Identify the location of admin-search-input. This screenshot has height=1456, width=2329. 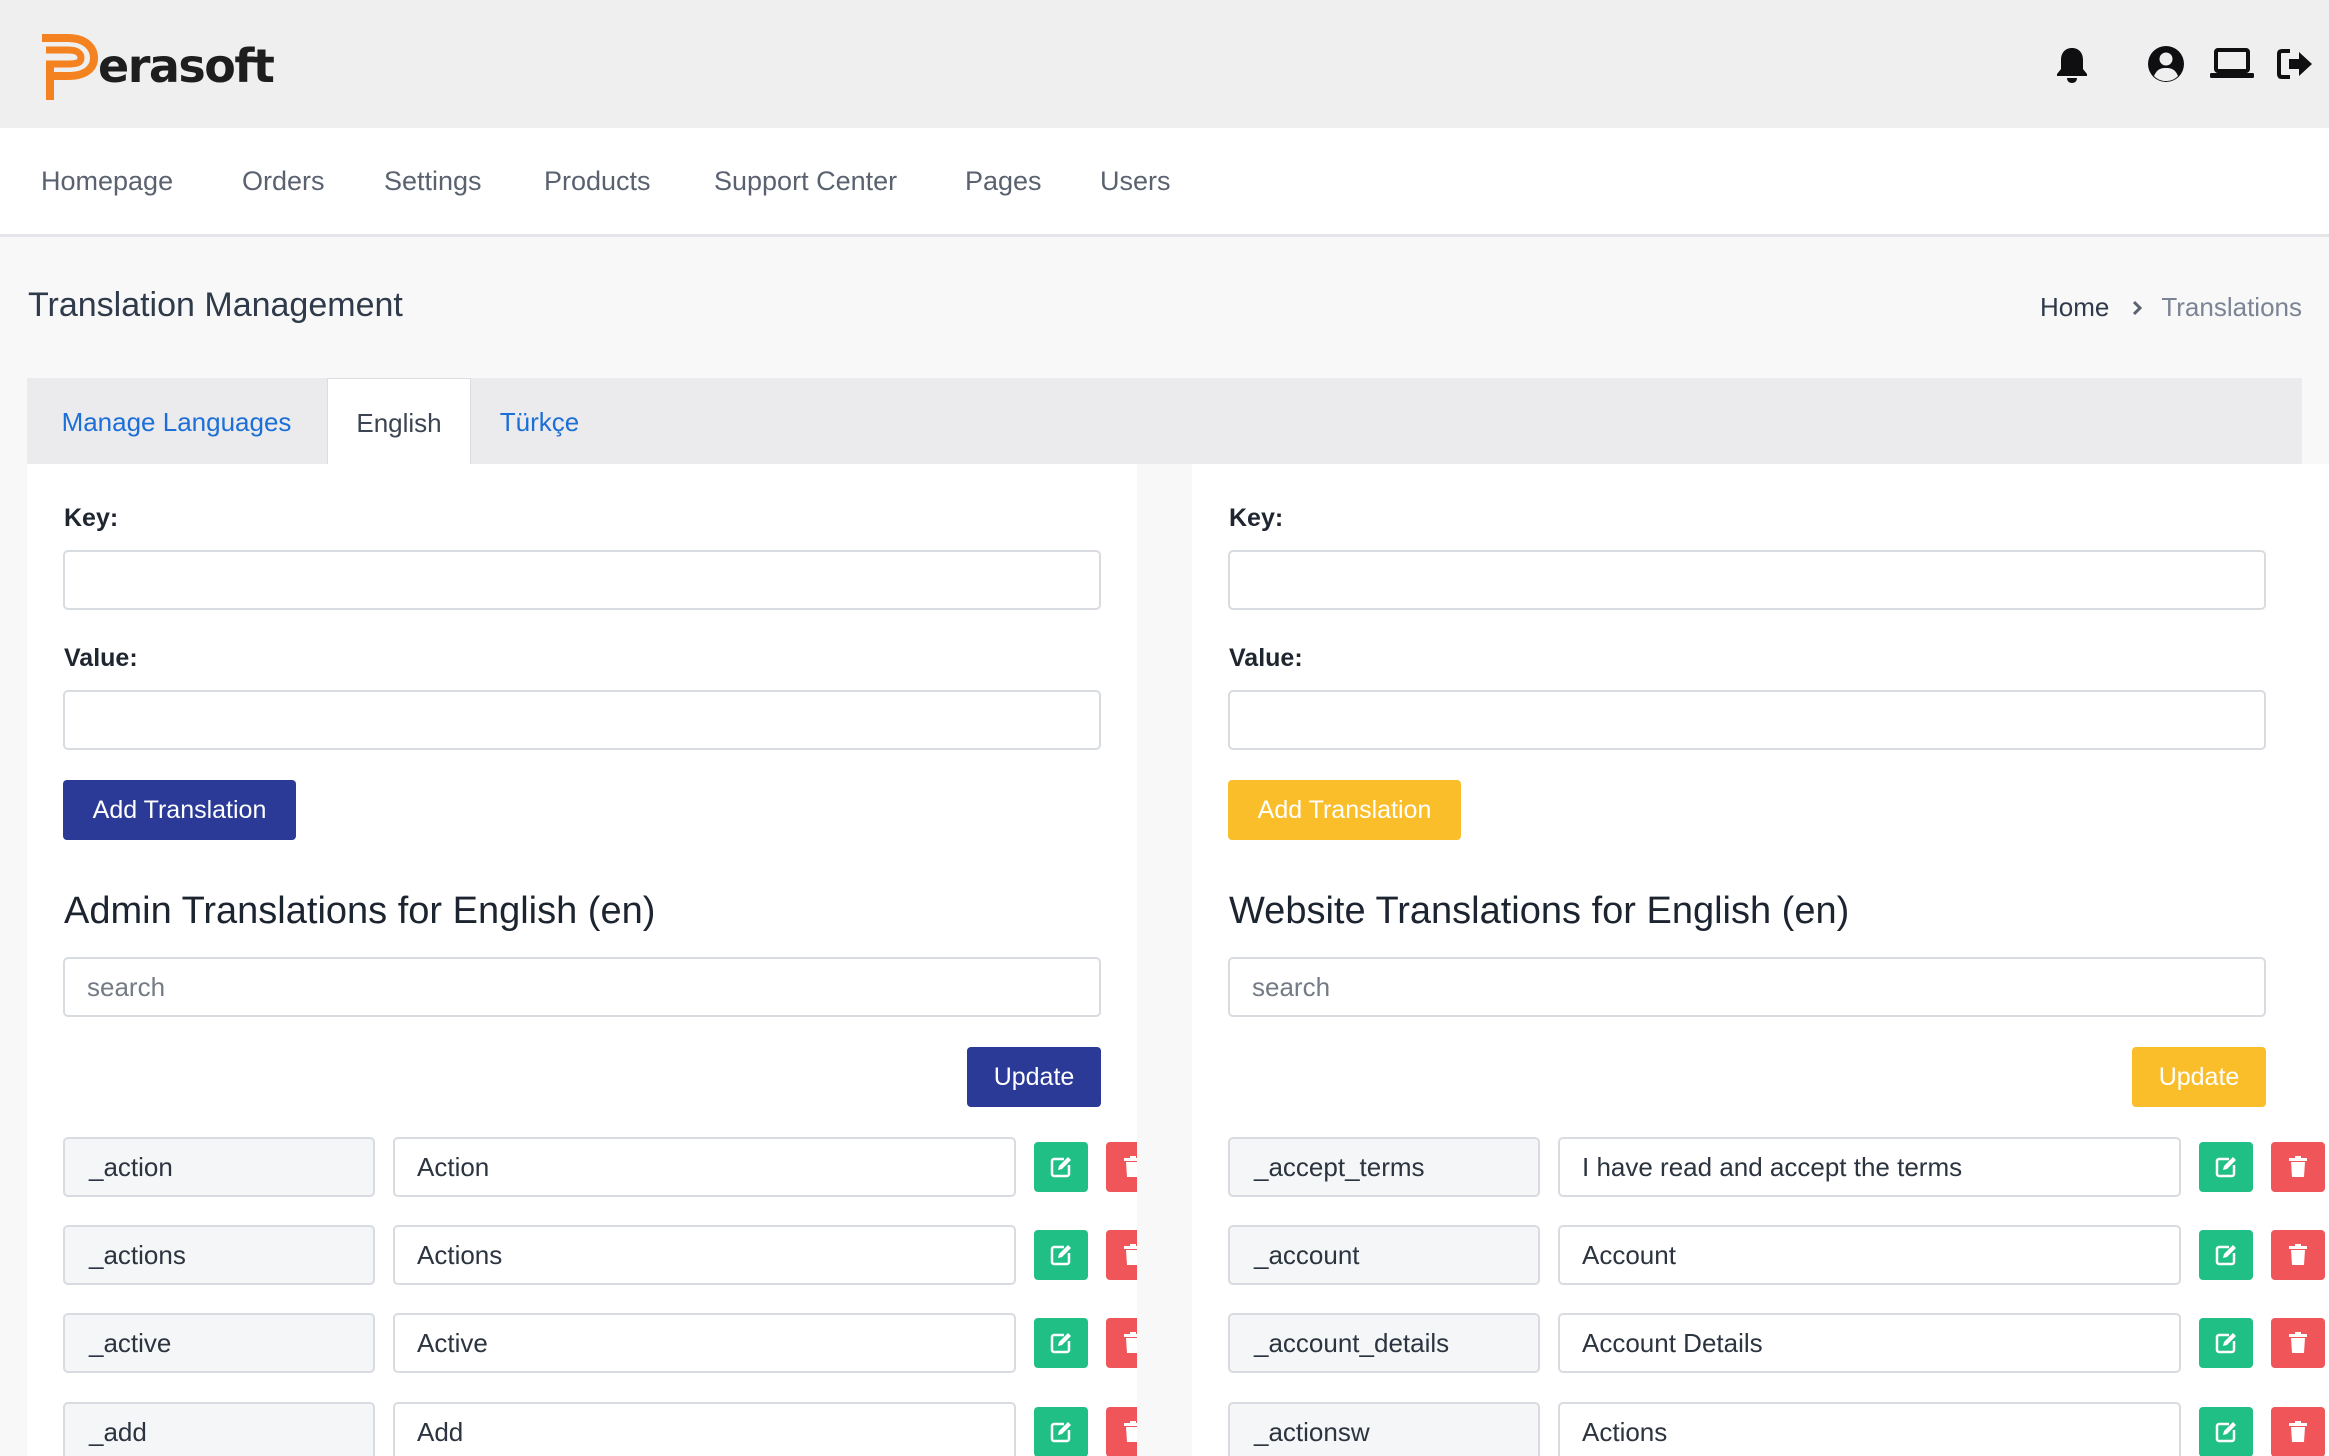
(582, 987).